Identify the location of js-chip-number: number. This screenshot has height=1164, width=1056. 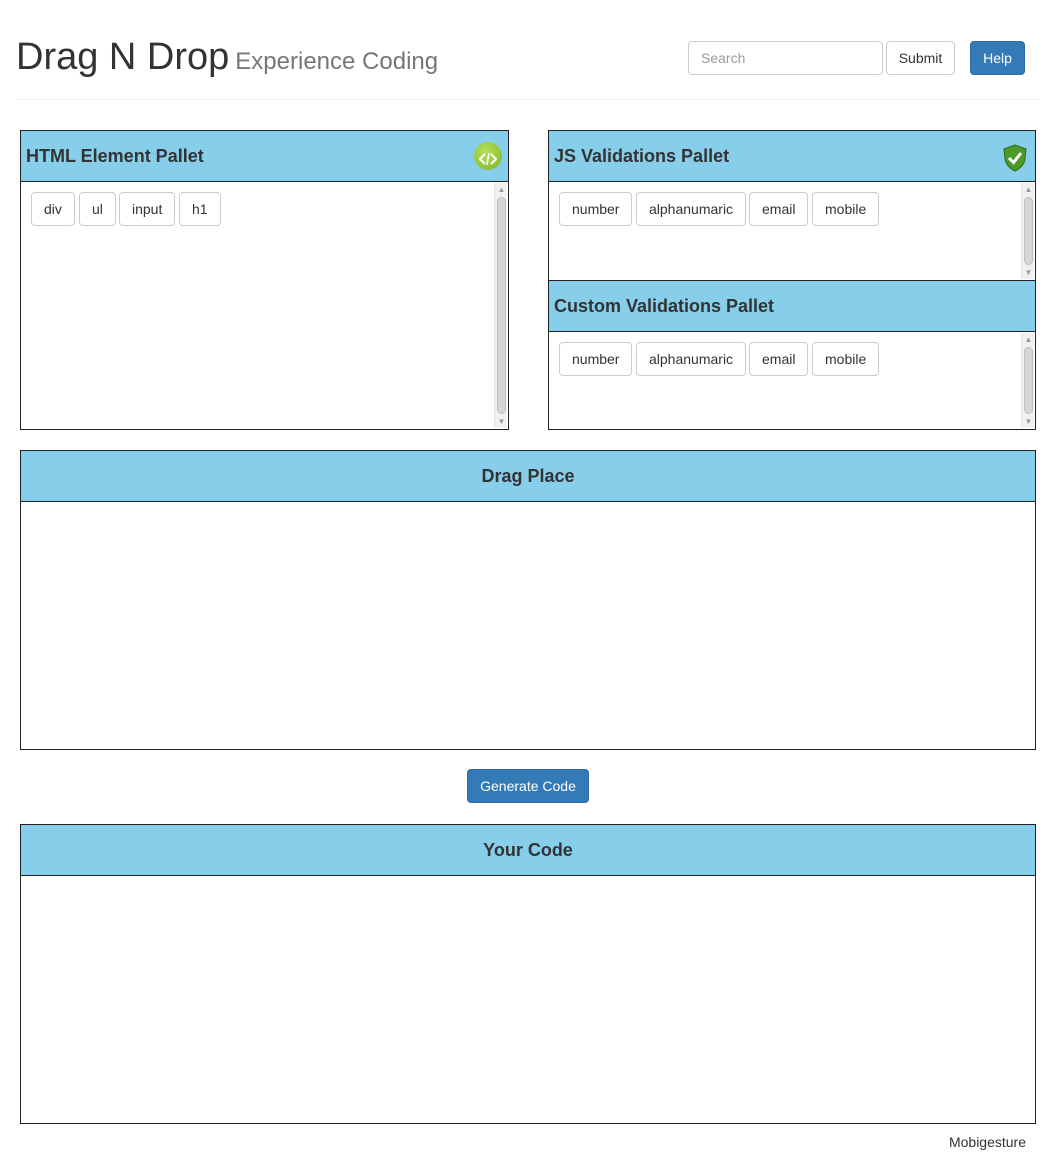
(596, 209).